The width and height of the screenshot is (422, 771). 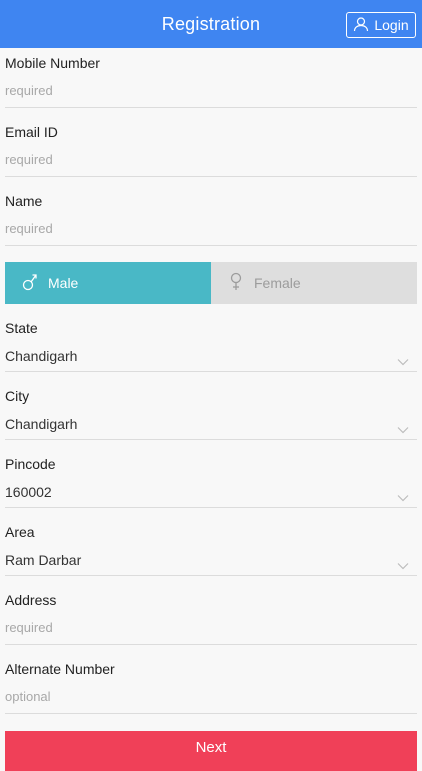 I want to click on city-label: City, so click(x=17, y=396).